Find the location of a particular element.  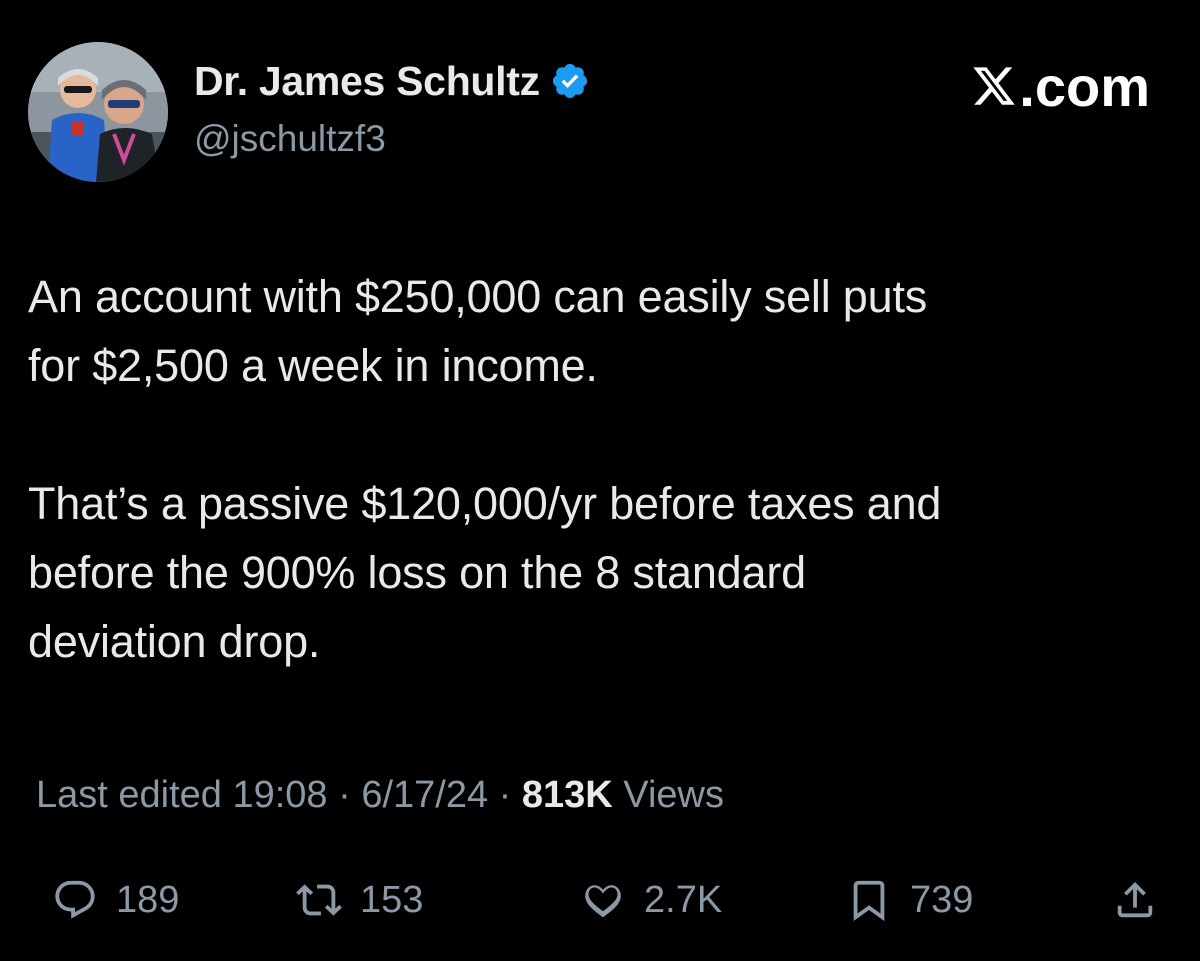

heart-icon is located at coordinates (603, 901).